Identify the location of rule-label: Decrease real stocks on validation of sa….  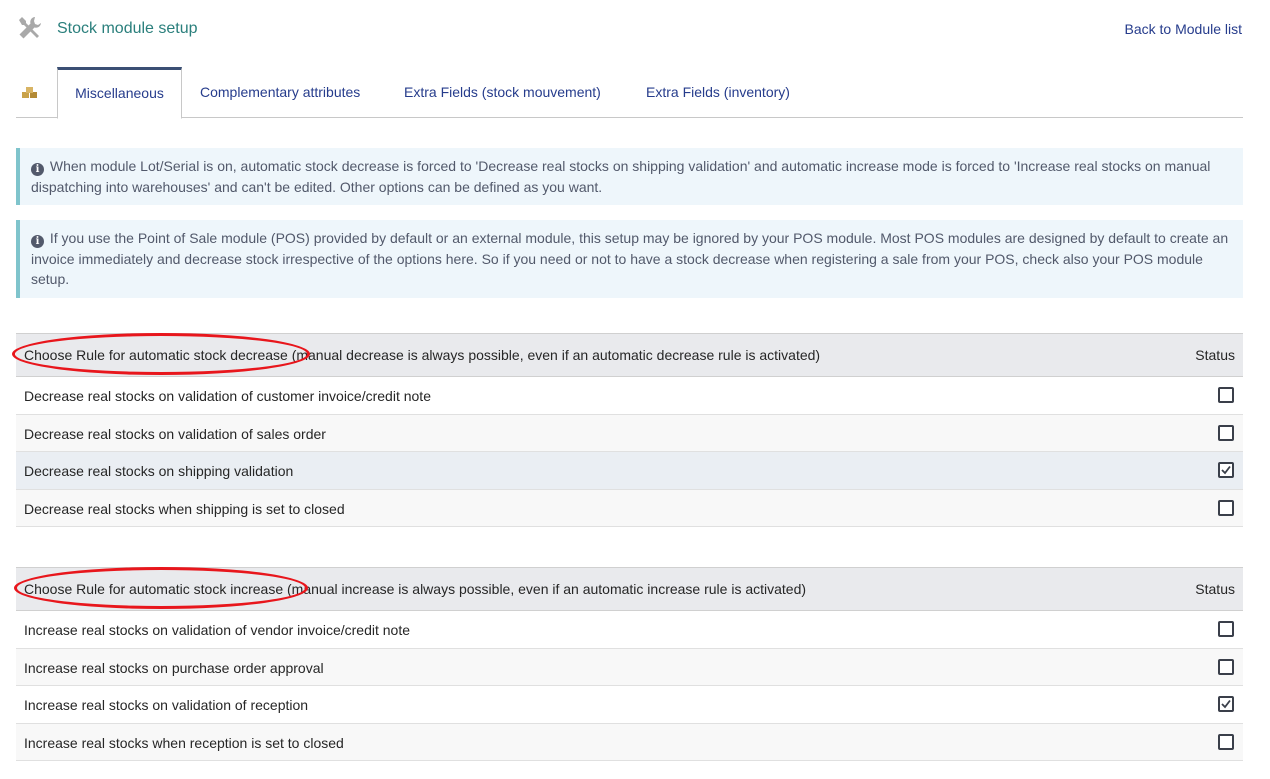
(175, 433).